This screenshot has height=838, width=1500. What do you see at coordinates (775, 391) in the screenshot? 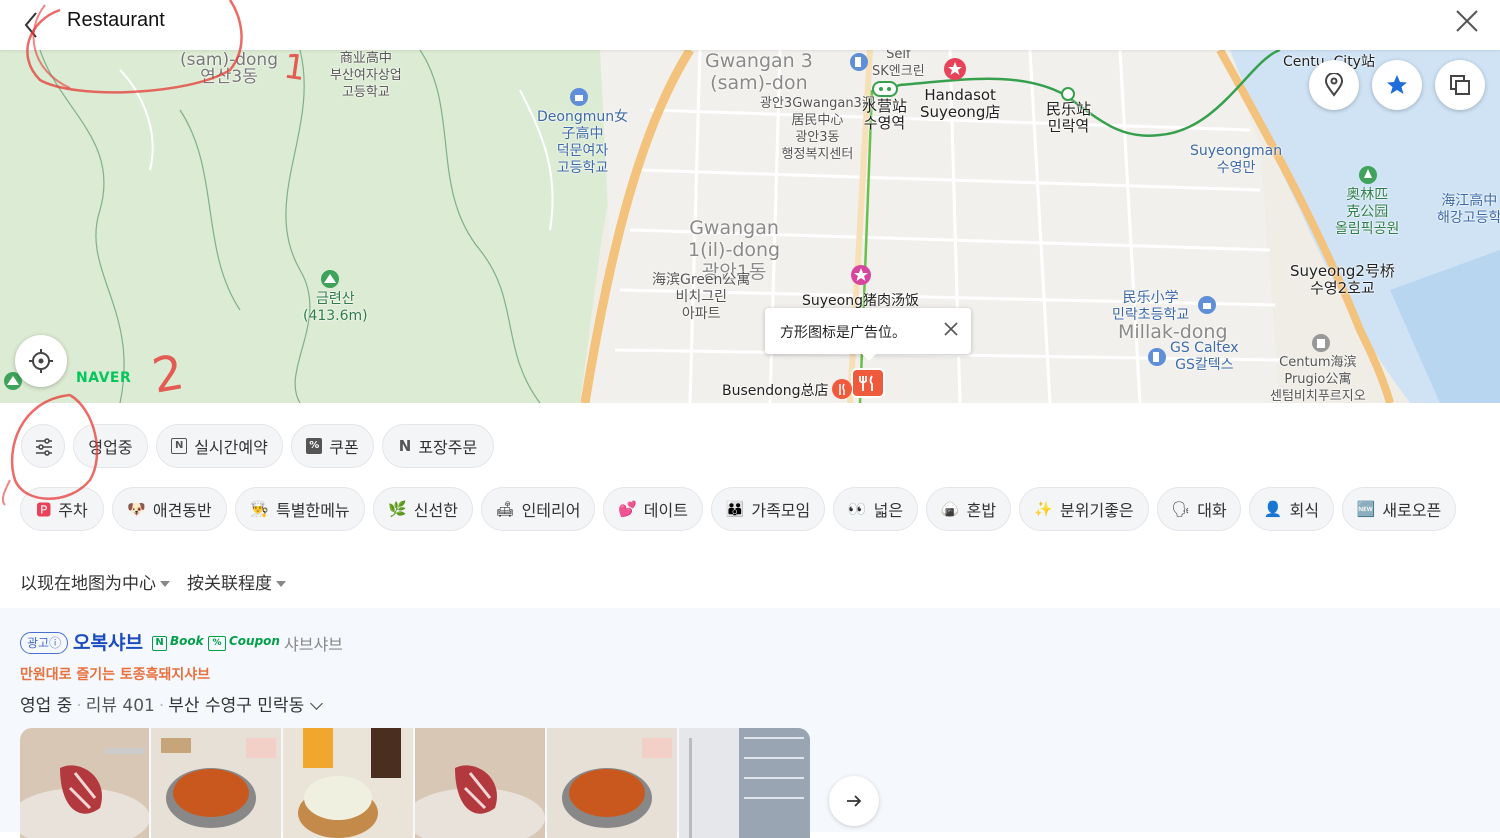
I see `map-label: Busendong总店` at bounding box center [775, 391].